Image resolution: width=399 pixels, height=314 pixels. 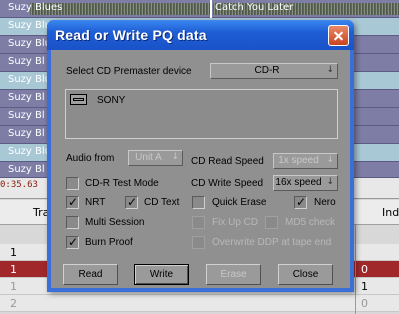 I want to click on quick-erase-label: Quick Erase, so click(x=239, y=202).